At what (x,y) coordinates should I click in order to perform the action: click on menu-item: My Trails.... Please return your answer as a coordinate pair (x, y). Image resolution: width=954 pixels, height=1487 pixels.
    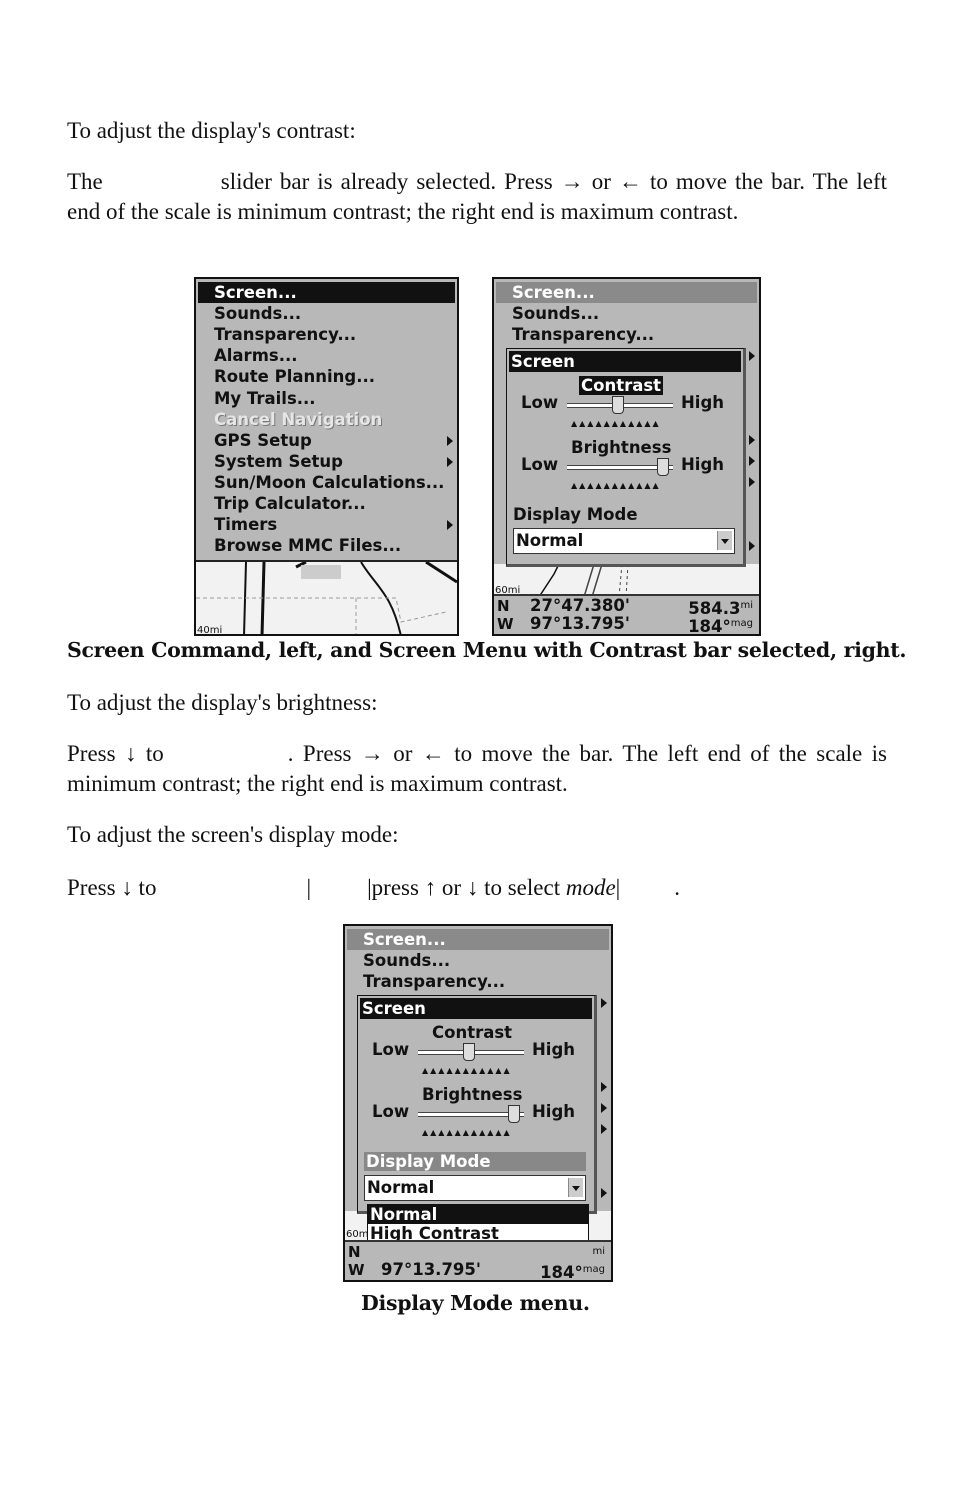
    Looking at the image, I should click on (265, 398).